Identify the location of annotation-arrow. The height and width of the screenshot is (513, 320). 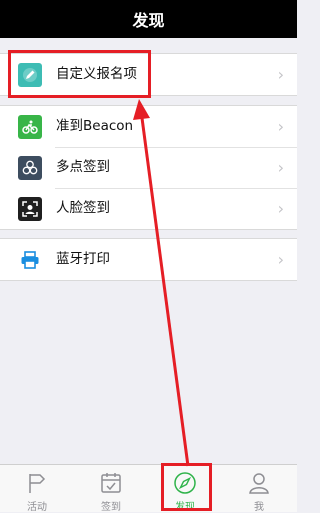
(161, 283).